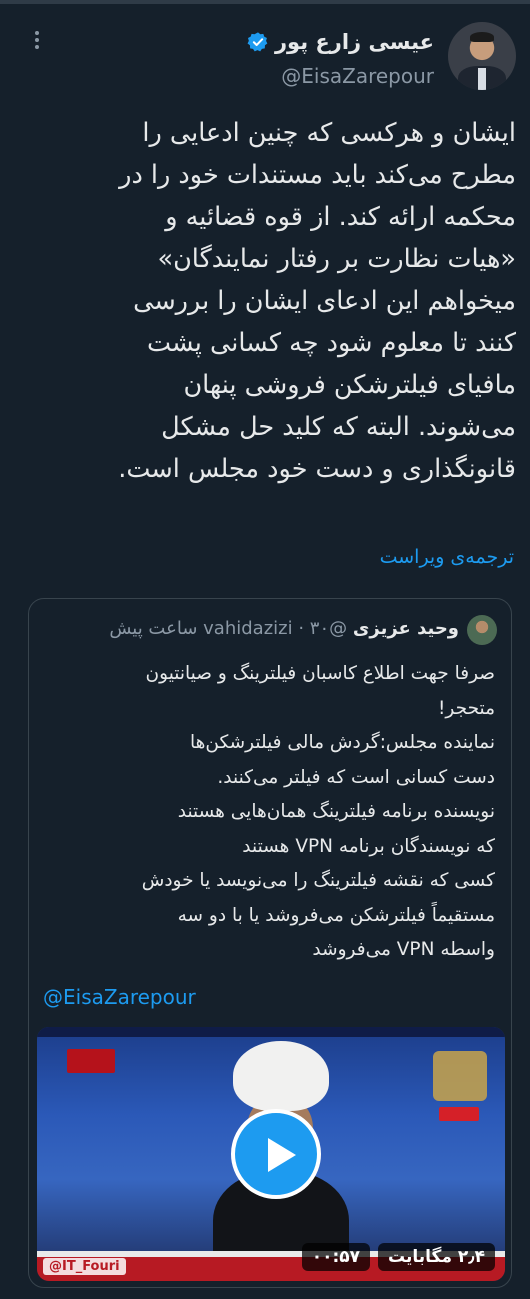 The image size is (530, 1299). I want to click on avatar-hair, so click(482, 37).